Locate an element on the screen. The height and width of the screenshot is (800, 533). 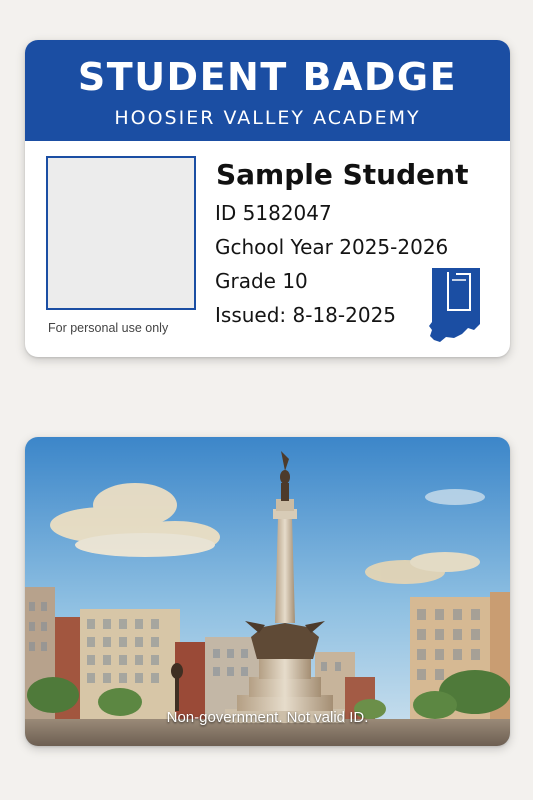
student-id: ID 5182047 is located at coordinates (273, 213).